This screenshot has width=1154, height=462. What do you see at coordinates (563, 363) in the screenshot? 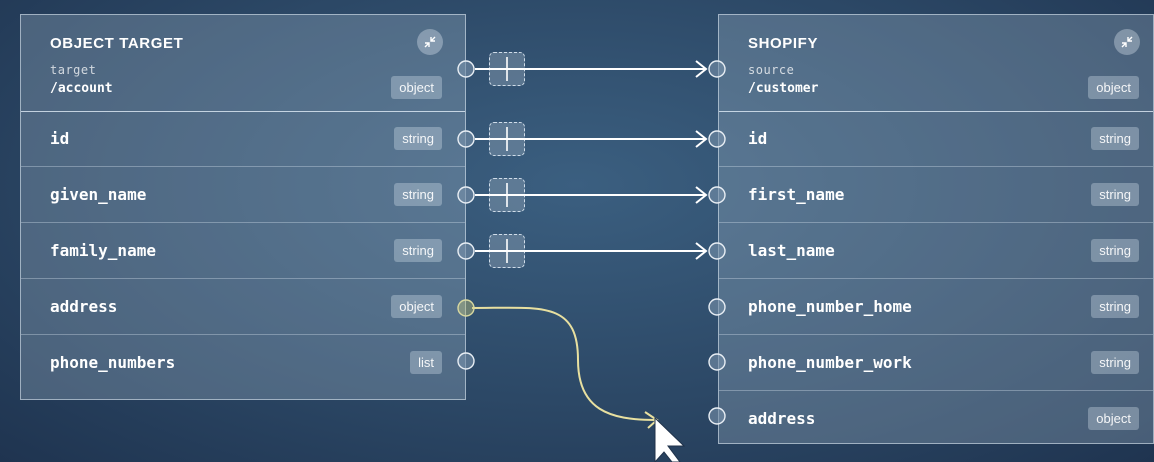
I see `drag-connection-line` at bounding box center [563, 363].